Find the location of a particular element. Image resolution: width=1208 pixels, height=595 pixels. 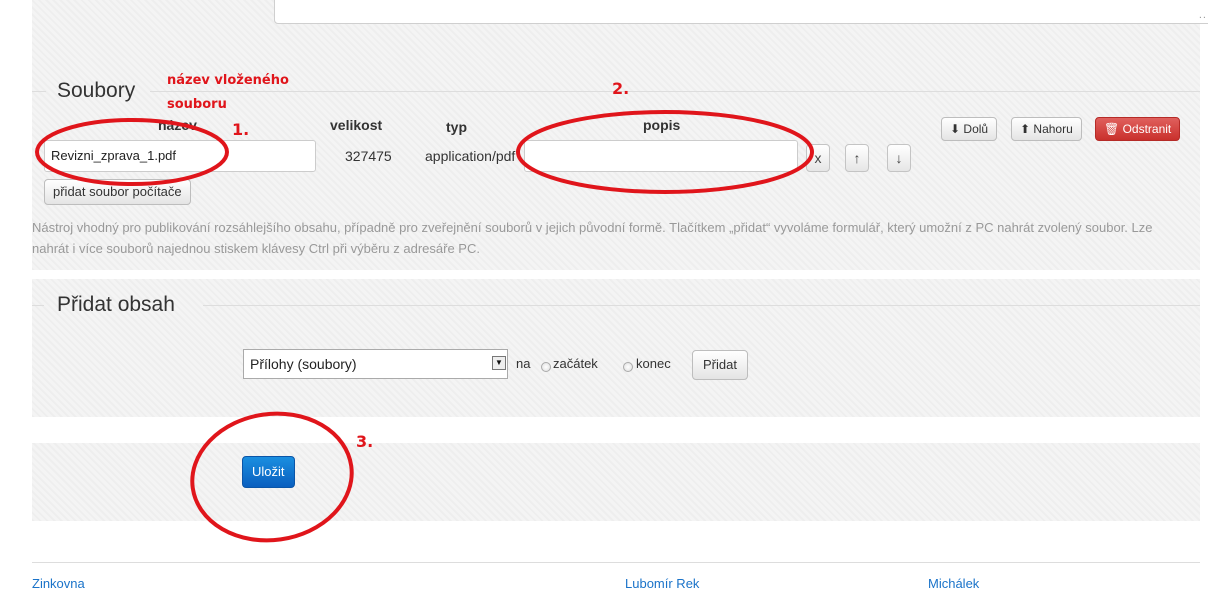

begin-radio is located at coordinates (546, 367).